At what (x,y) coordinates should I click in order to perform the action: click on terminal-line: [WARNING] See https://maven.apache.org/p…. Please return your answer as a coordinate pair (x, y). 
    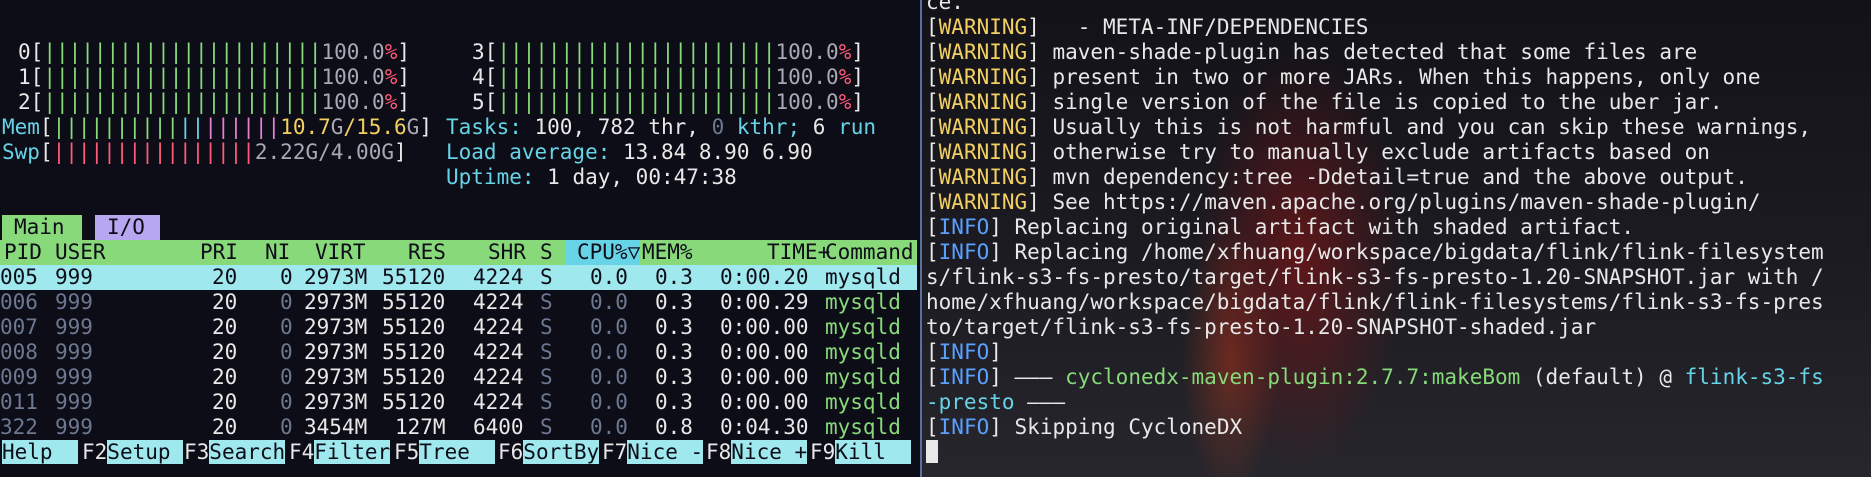
    Looking at the image, I should click on (1343, 202).